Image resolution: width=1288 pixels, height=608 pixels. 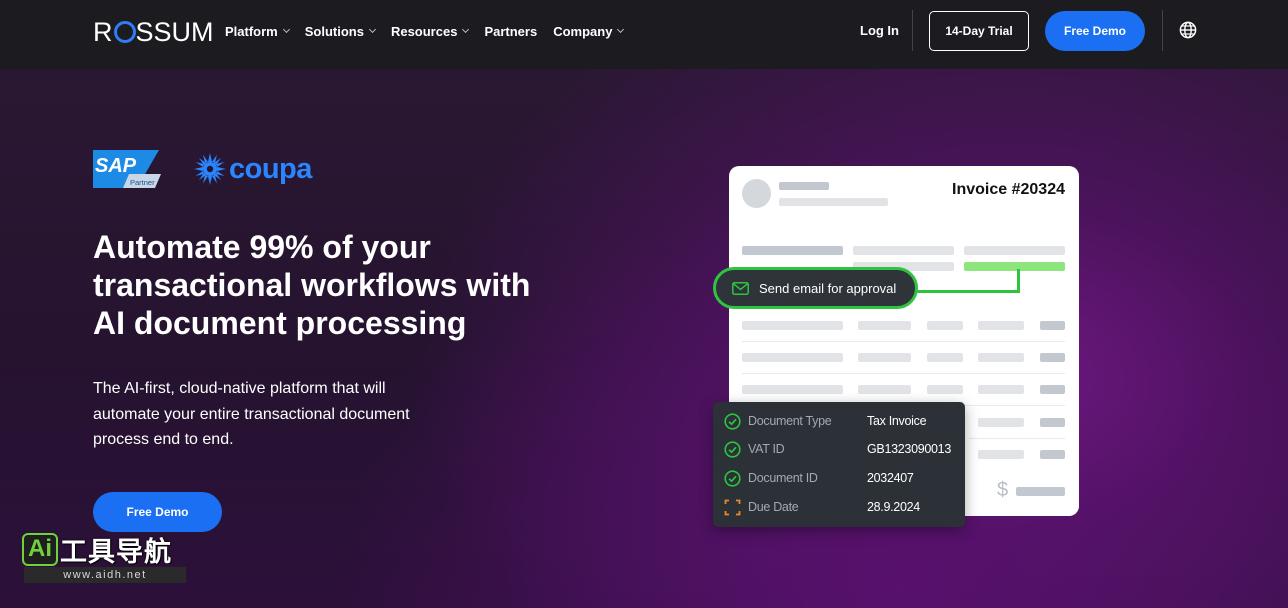 I want to click on field-row: Document ID 2032407, so click(x=839, y=478).